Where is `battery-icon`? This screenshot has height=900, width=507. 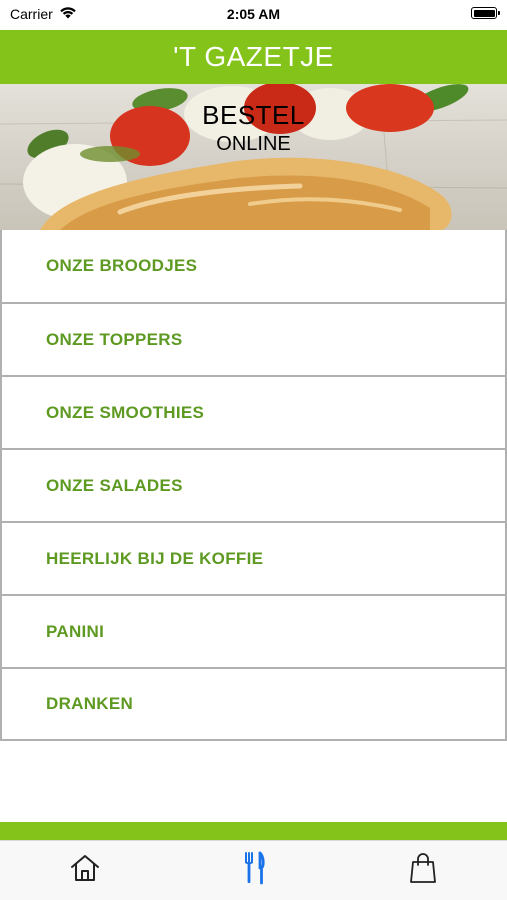
battery-icon is located at coordinates (485, 13).